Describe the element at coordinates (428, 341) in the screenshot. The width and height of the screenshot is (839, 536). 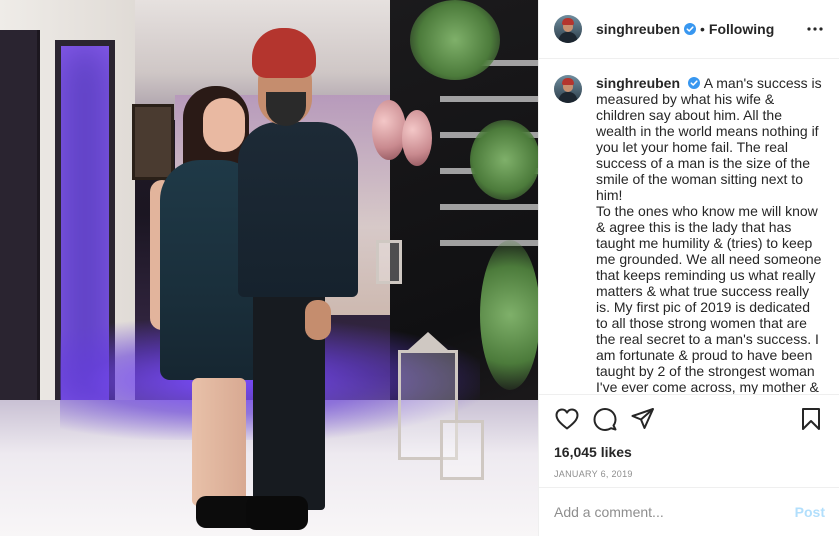
I see `photo-lantern-top` at that location.